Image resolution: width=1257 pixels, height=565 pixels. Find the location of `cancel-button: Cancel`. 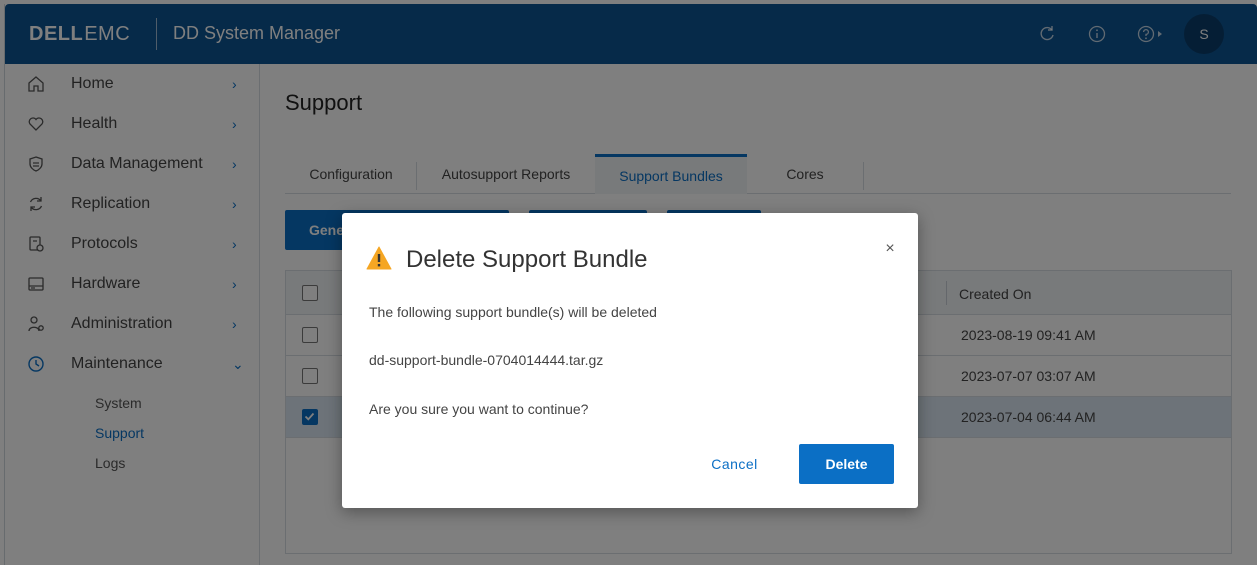

cancel-button: Cancel is located at coordinates (734, 464).